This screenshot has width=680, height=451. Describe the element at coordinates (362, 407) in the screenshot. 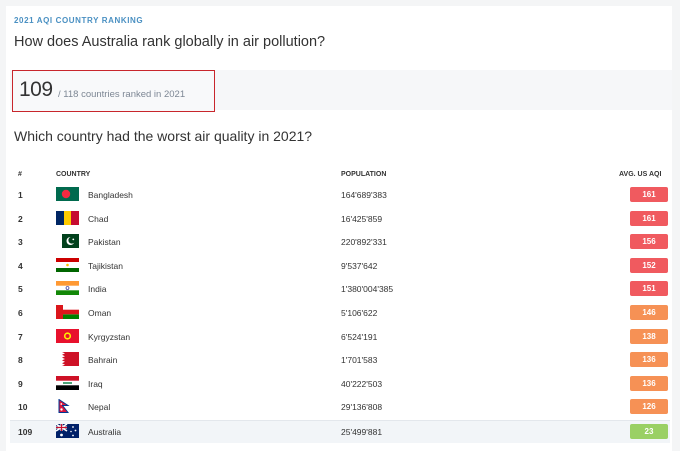

I see `row-population: 29'136'808` at that location.